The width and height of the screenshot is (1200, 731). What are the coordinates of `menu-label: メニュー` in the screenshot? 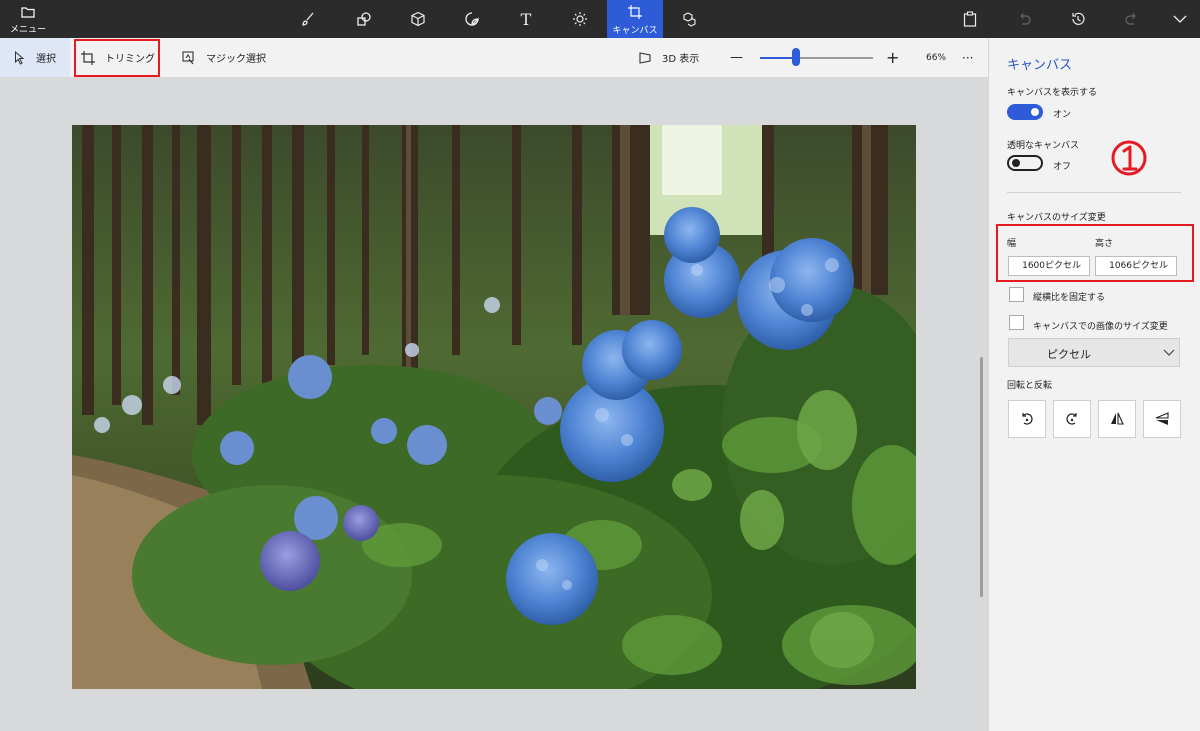 It's located at (27, 30).